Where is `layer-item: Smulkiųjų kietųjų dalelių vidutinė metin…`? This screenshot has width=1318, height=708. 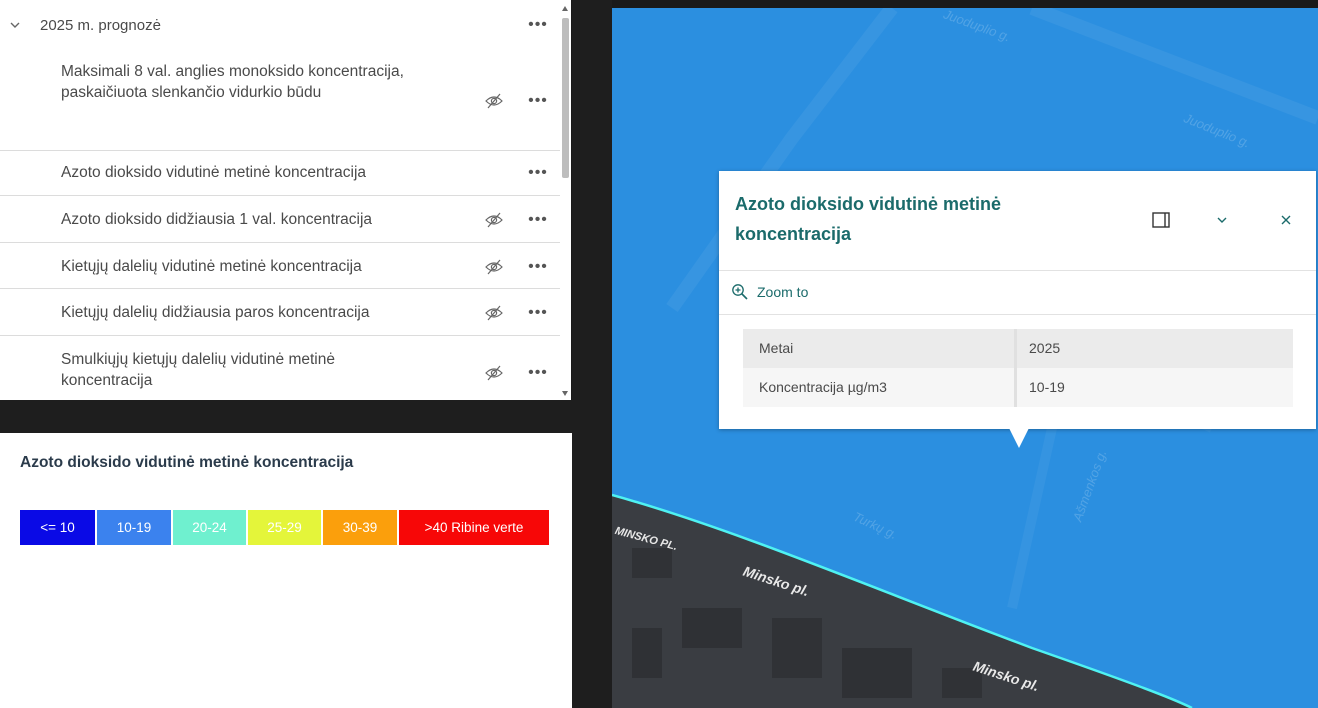 layer-item: Smulkiųjų kietųjų dalelių vidutinė metin… is located at coordinates (280, 368).